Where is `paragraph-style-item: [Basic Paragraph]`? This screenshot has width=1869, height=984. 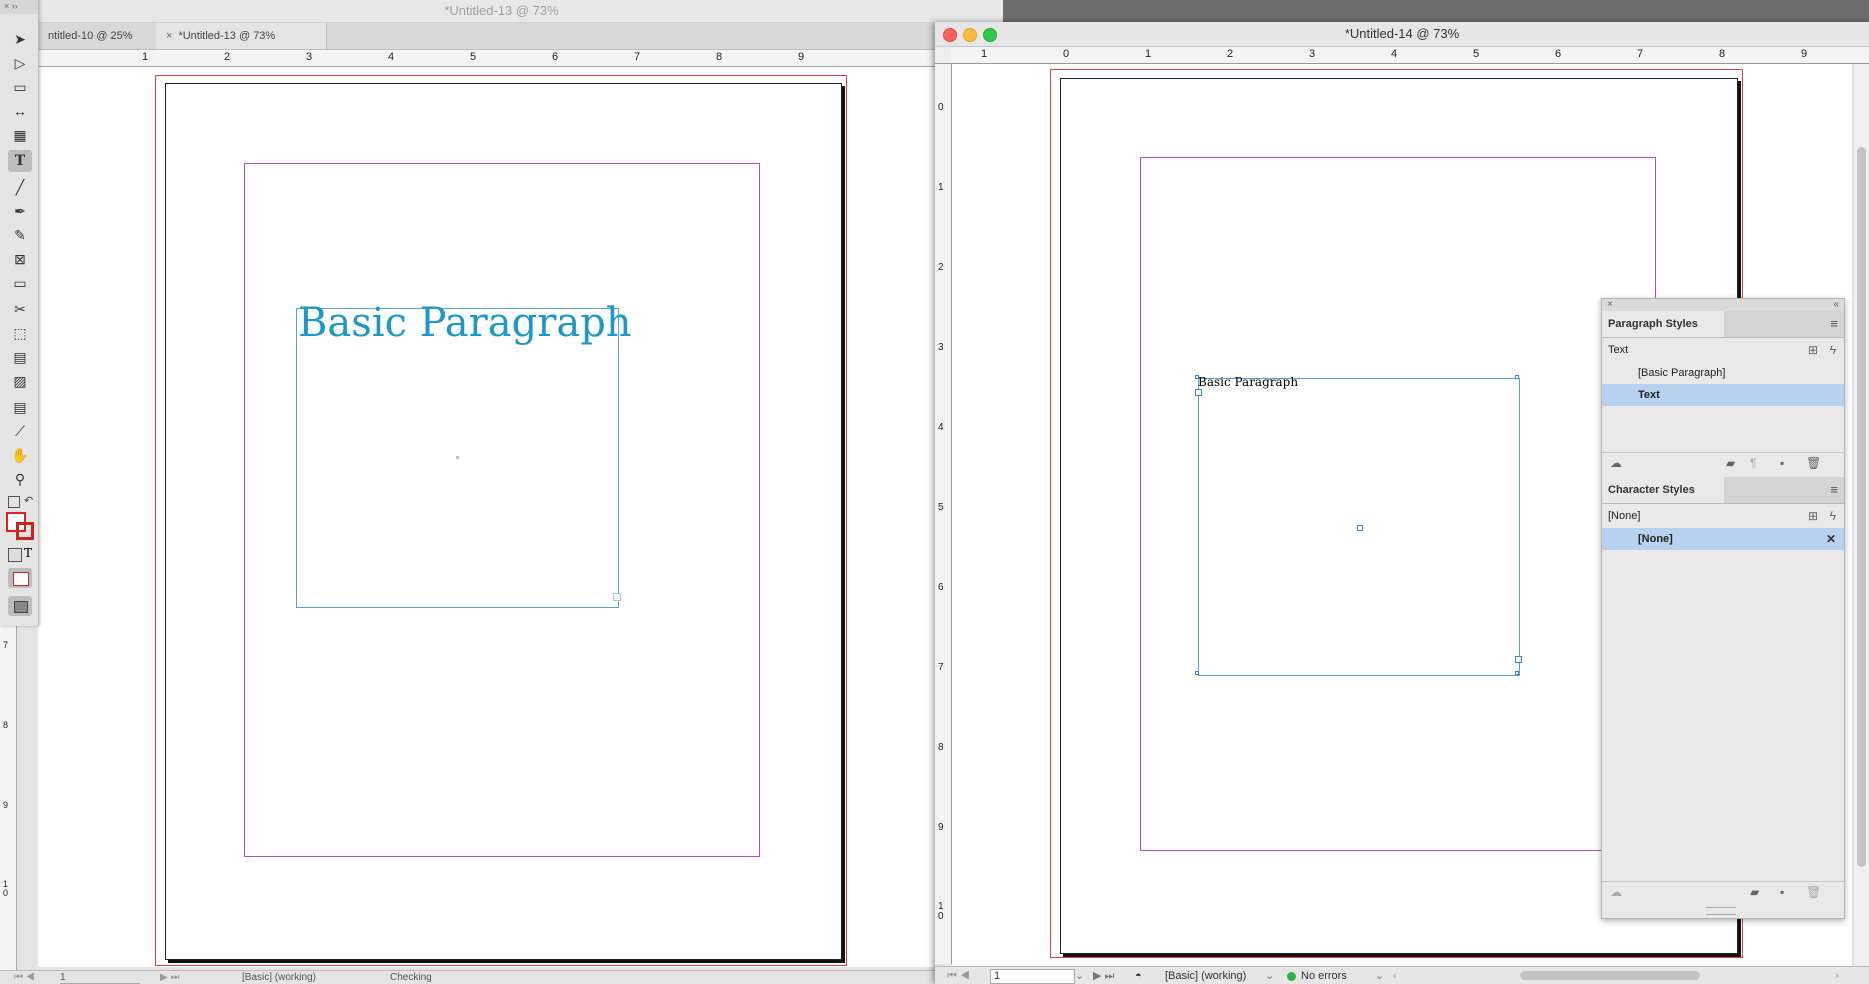 paragraph-style-item: [Basic Paragraph] is located at coordinates (1723, 373).